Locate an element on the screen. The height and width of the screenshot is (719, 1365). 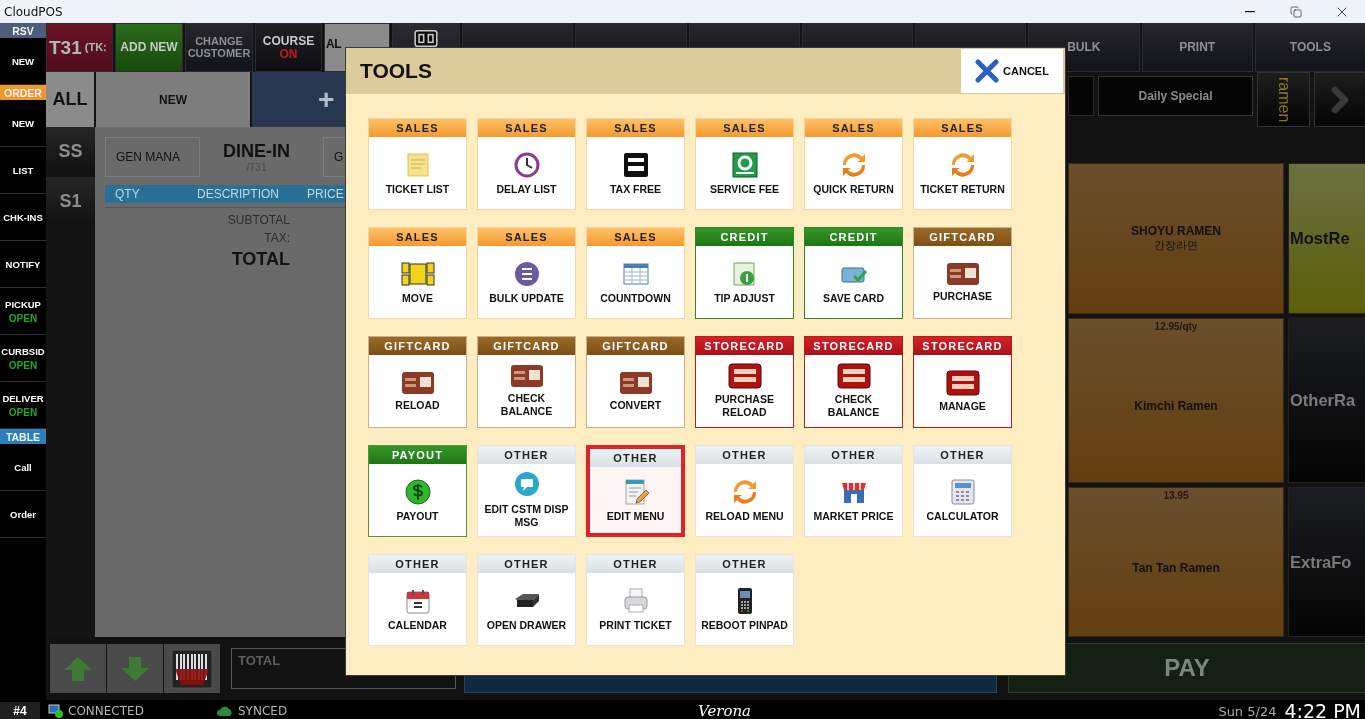
tile-label: EDIT CSTM DISP MSG is located at coordinates (526, 516).